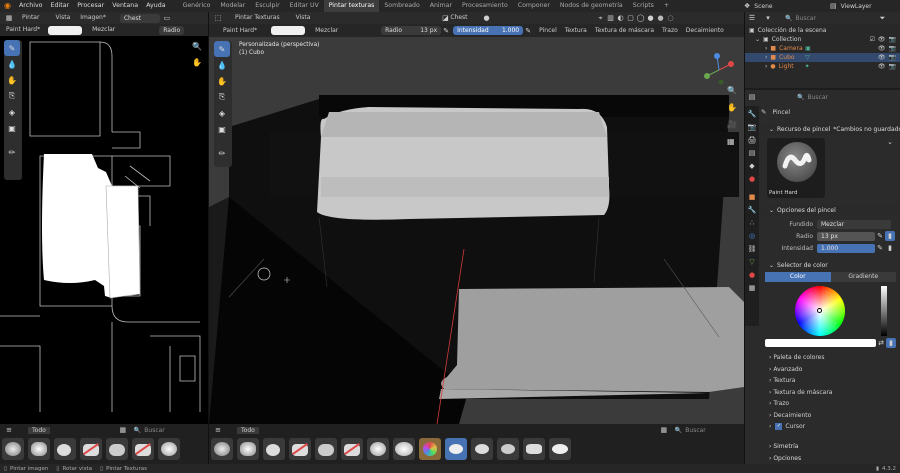 This screenshot has height=473, width=900. Describe the element at coordinates (732, 141) in the screenshot. I see `vp-grid-icon: ▦` at that location.